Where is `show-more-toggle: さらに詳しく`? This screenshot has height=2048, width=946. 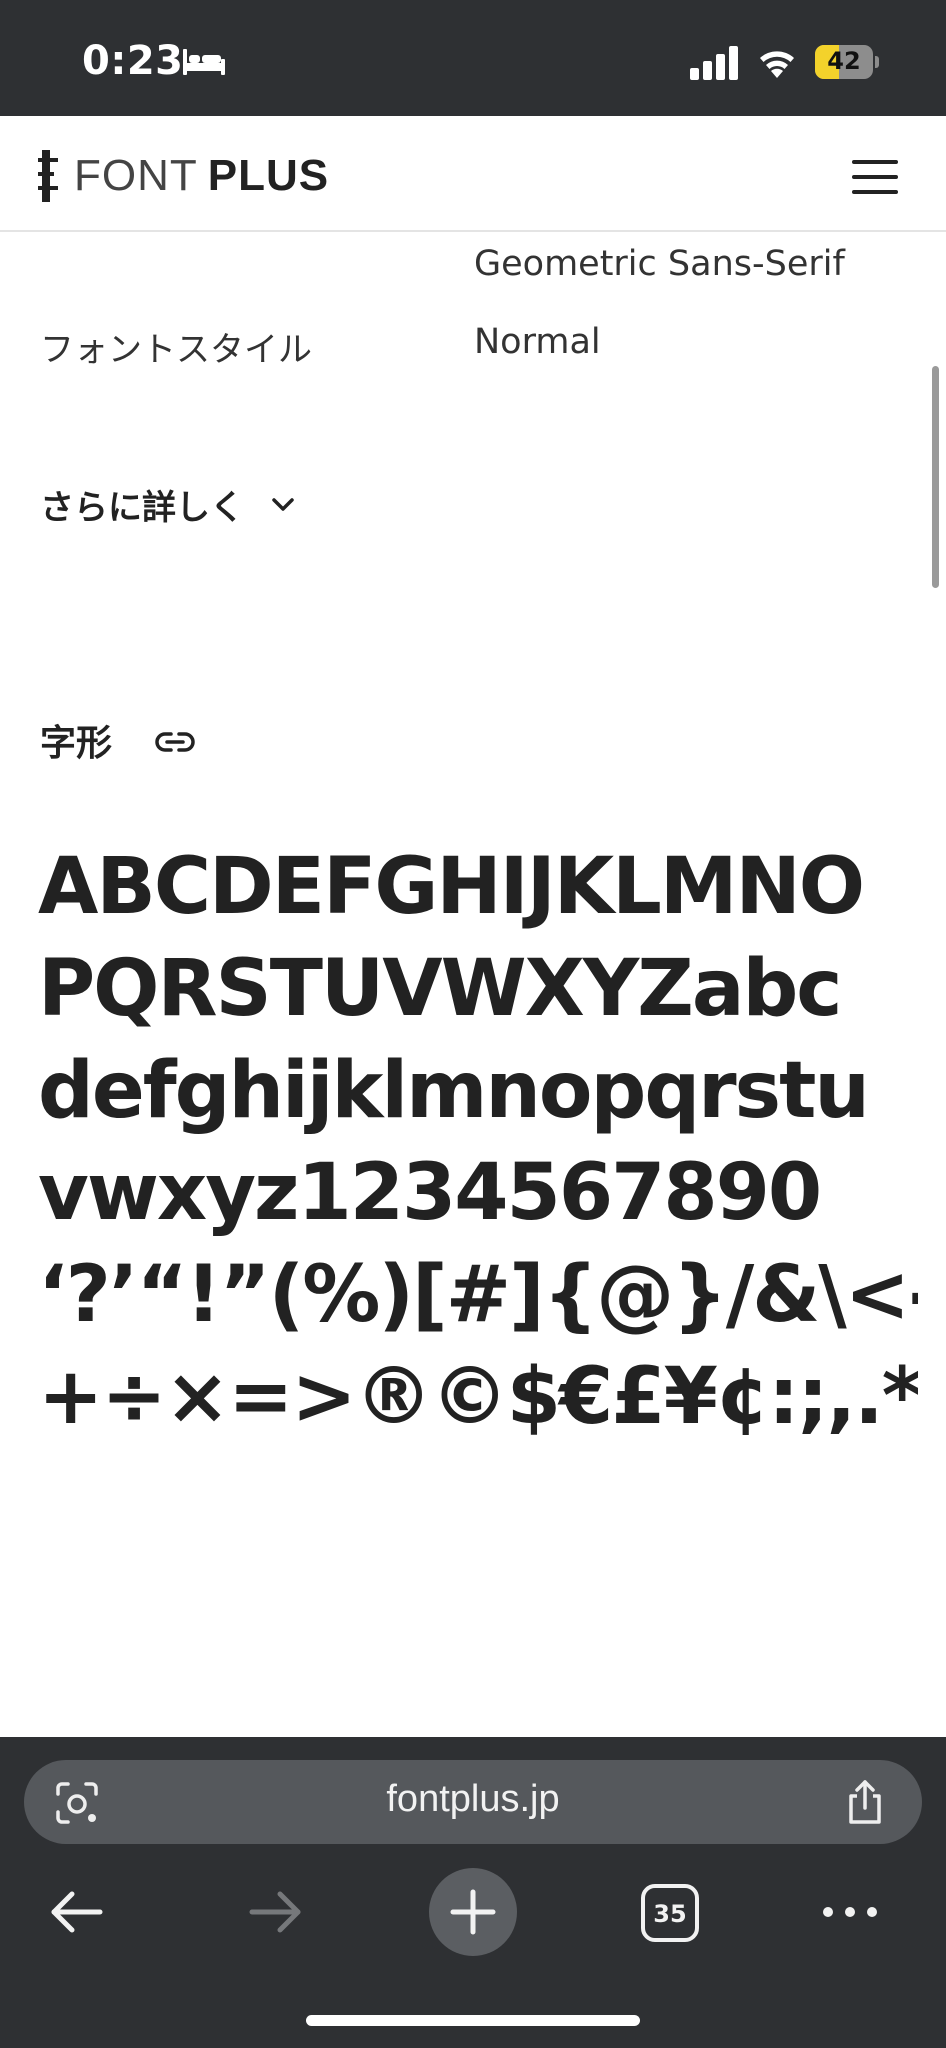
show-more-toggle: さらに詳しく is located at coordinates (168, 504).